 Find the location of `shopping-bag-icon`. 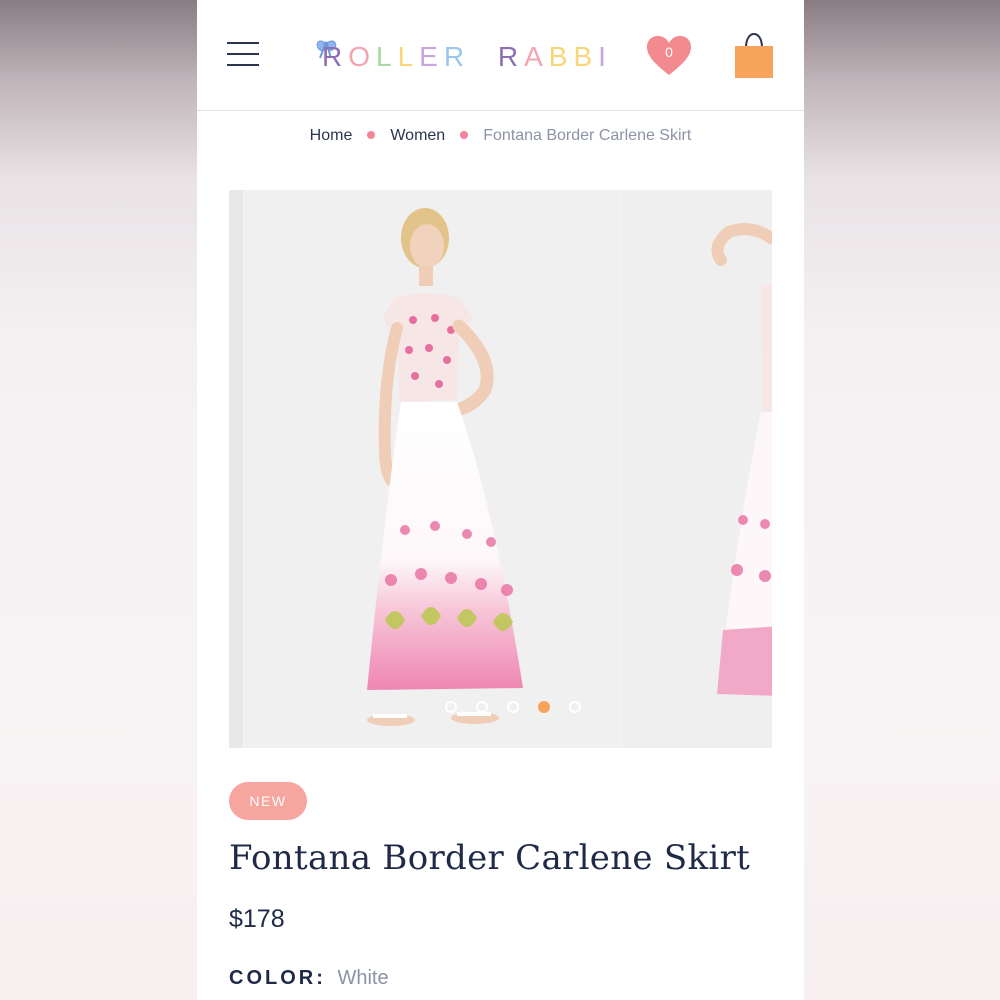

shopping-bag-icon is located at coordinates (754, 55).